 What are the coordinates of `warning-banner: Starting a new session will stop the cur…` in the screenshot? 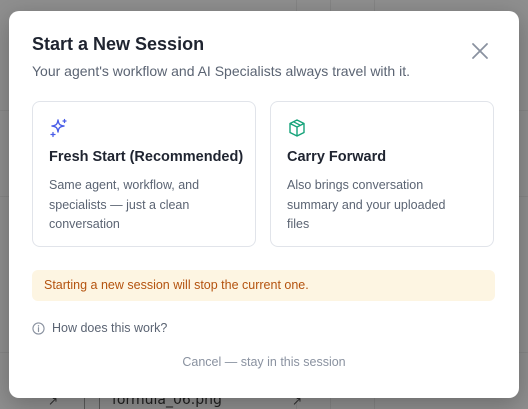 It's located at (263, 285).